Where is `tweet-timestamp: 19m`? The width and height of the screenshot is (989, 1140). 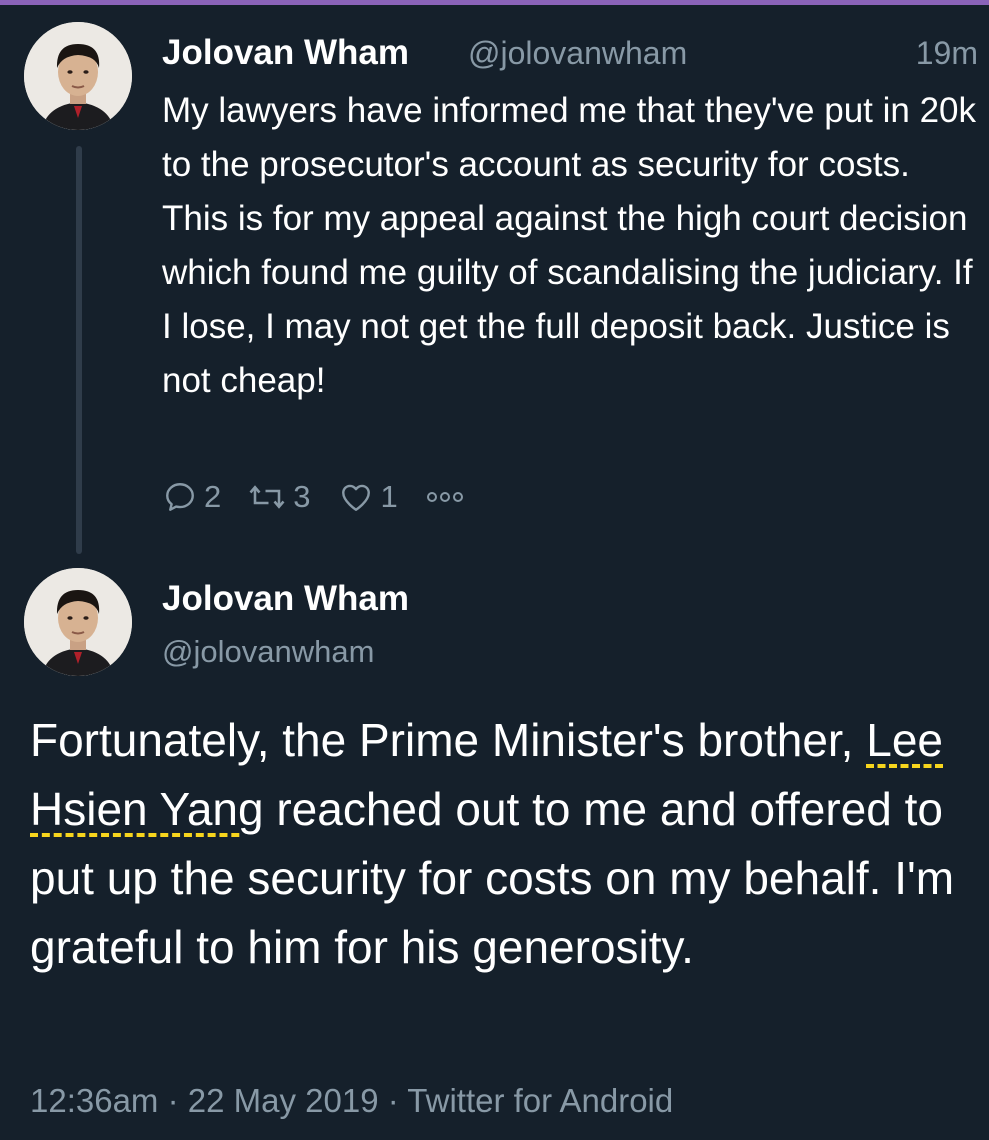
tweet-timestamp: 19m is located at coordinates (947, 53).